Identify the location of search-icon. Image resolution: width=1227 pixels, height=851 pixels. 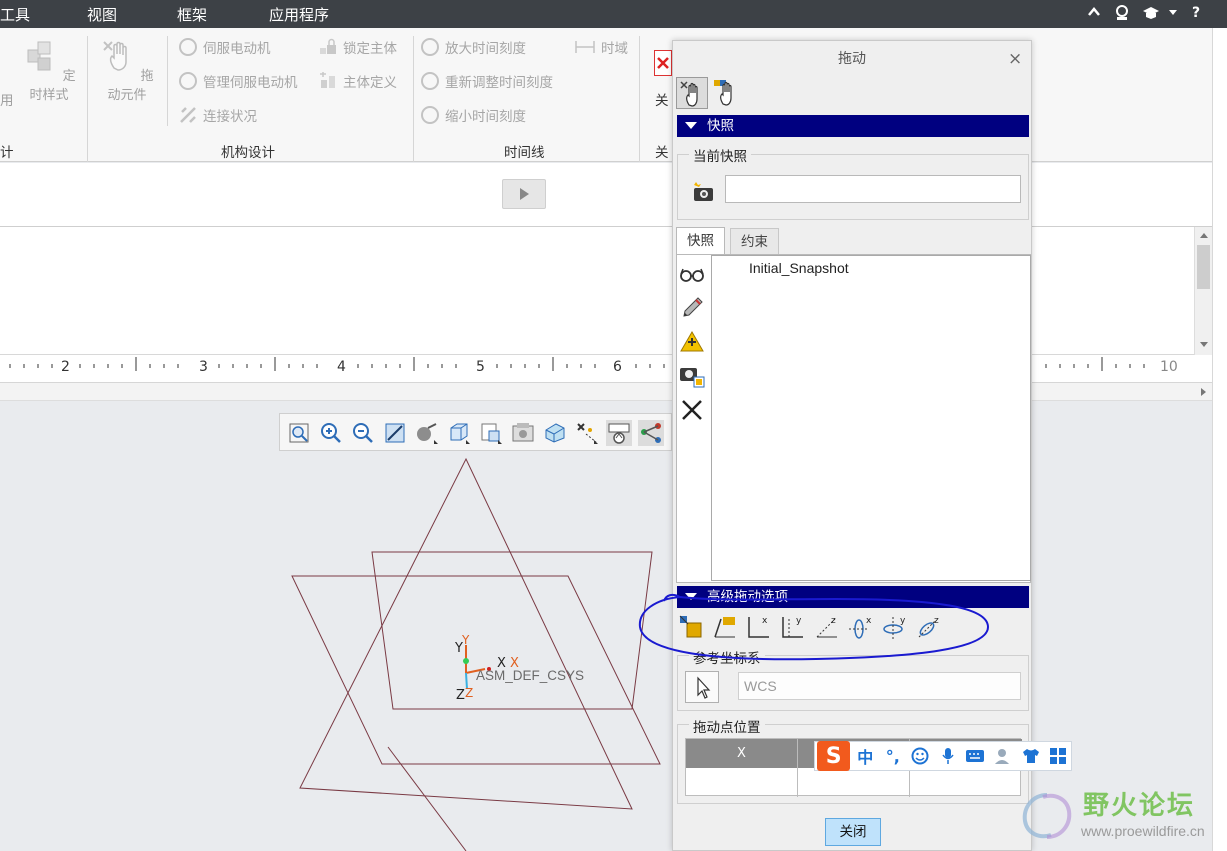
(1122, 13).